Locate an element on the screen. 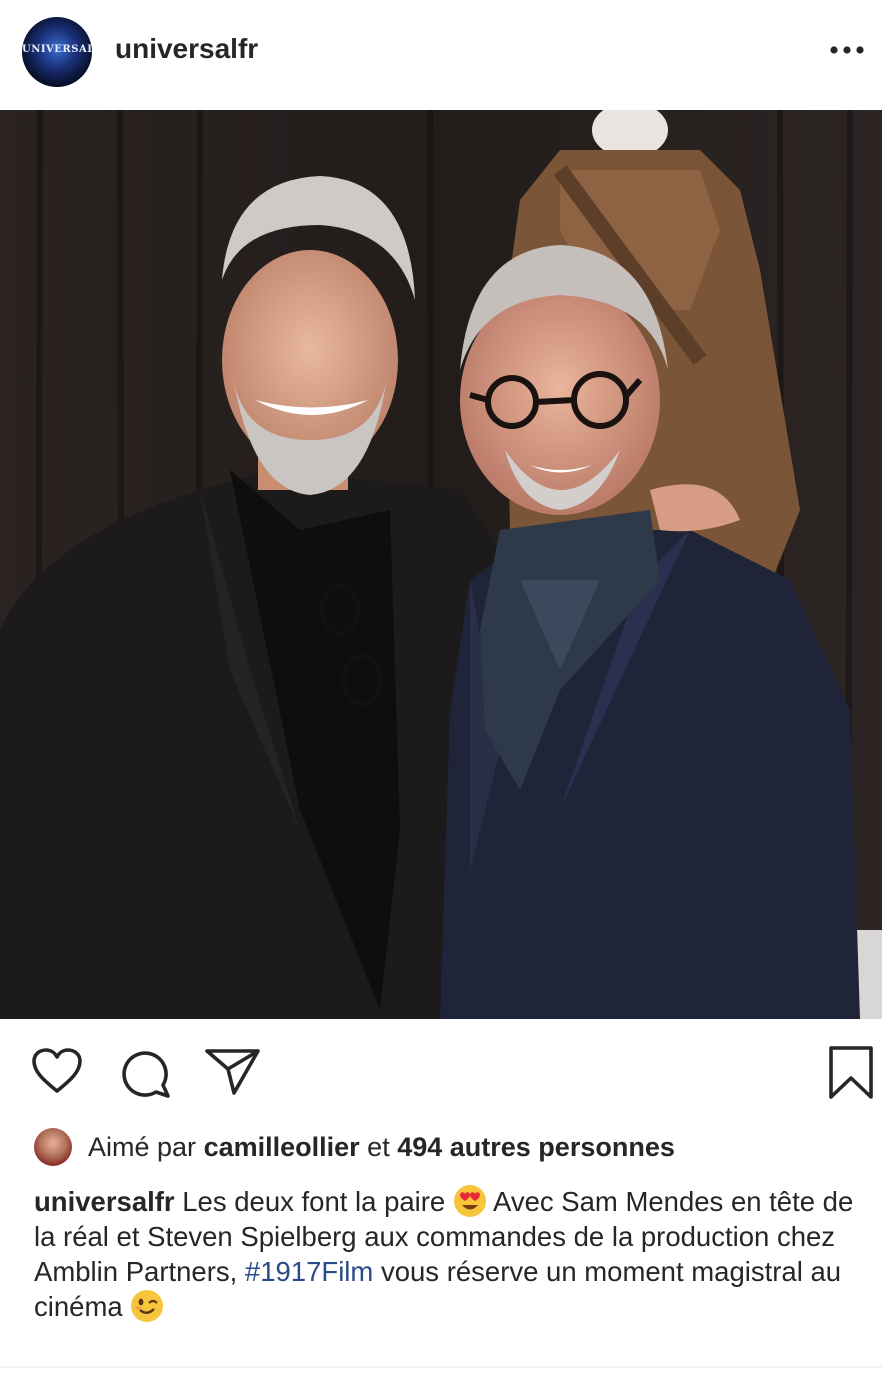 The image size is (882, 1384). avatar-logo-text: UNIVERSAL is located at coordinates (57, 49).